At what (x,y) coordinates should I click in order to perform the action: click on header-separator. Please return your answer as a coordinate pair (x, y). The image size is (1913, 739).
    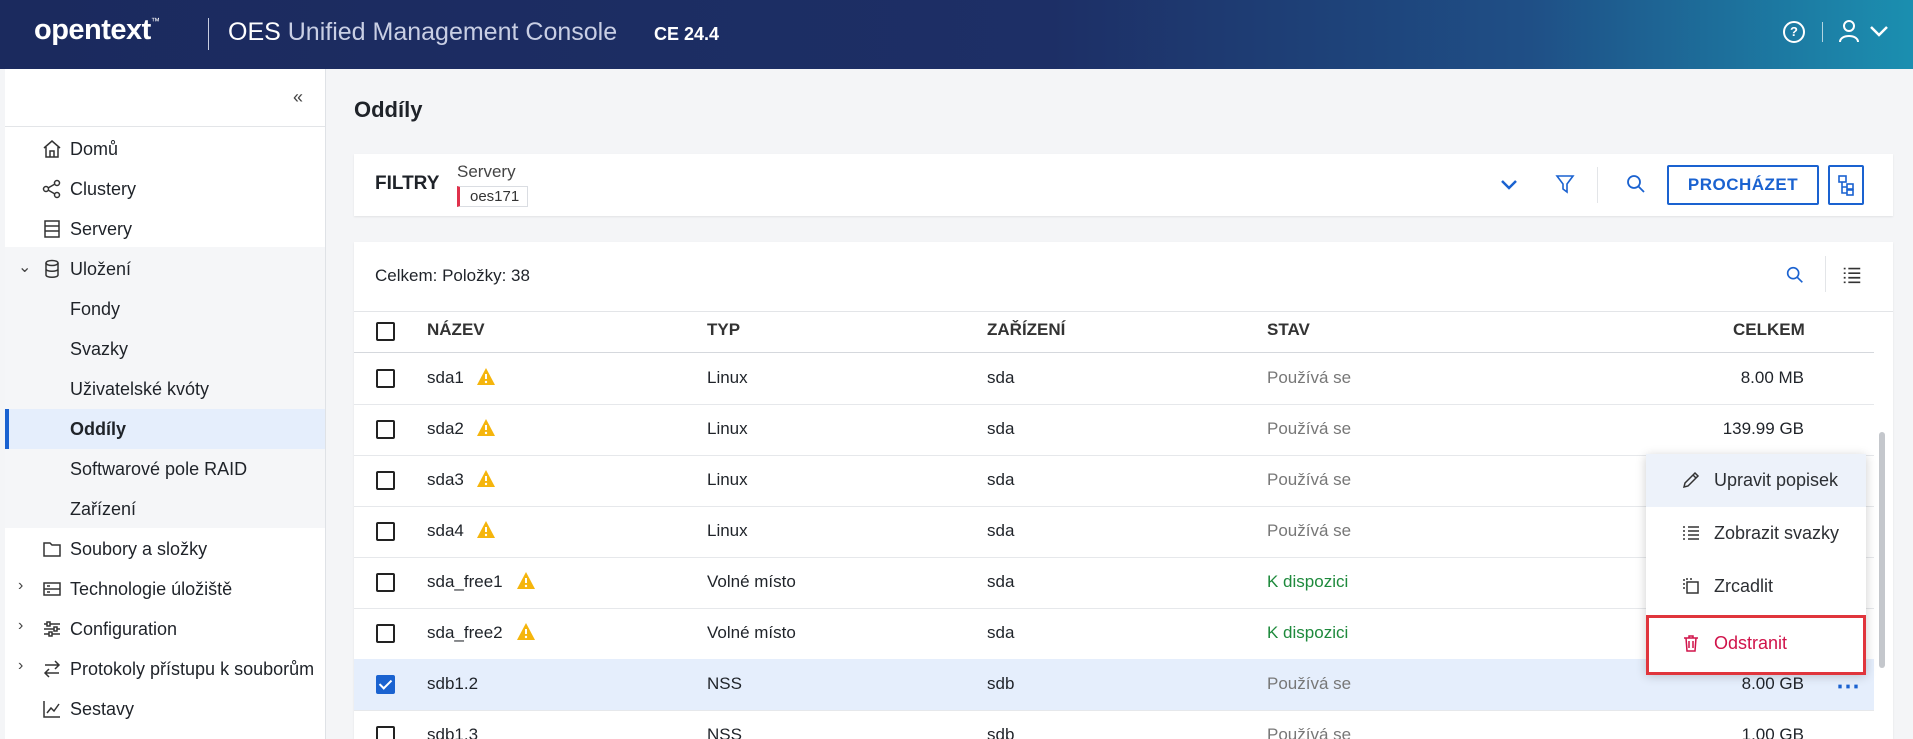
    Looking at the image, I should click on (1822, 32).